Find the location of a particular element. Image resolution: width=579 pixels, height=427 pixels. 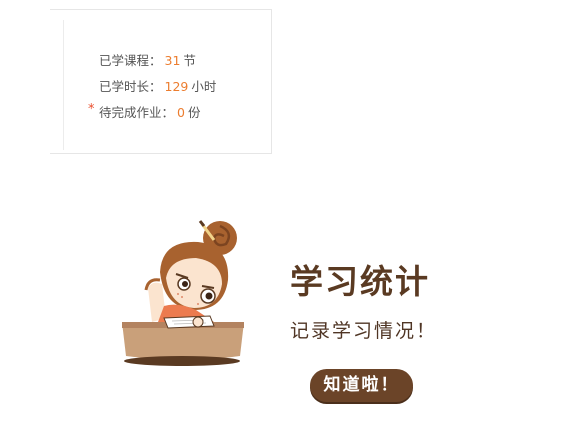

stat-value-courses: 31 is located at coordinates (172, 60).